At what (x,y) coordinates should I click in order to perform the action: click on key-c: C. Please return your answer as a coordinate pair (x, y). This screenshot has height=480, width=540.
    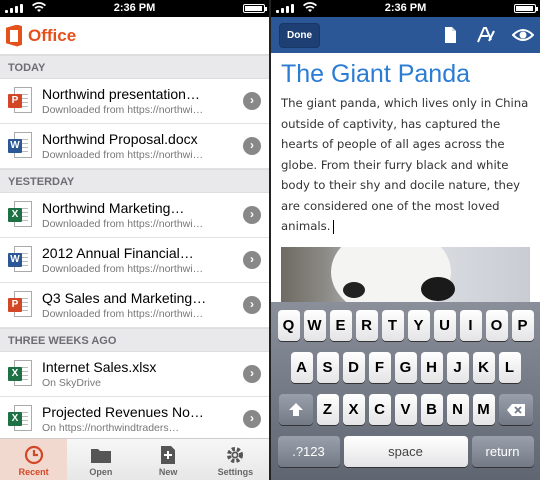
    Looking at the image, I should click on (379, 409).